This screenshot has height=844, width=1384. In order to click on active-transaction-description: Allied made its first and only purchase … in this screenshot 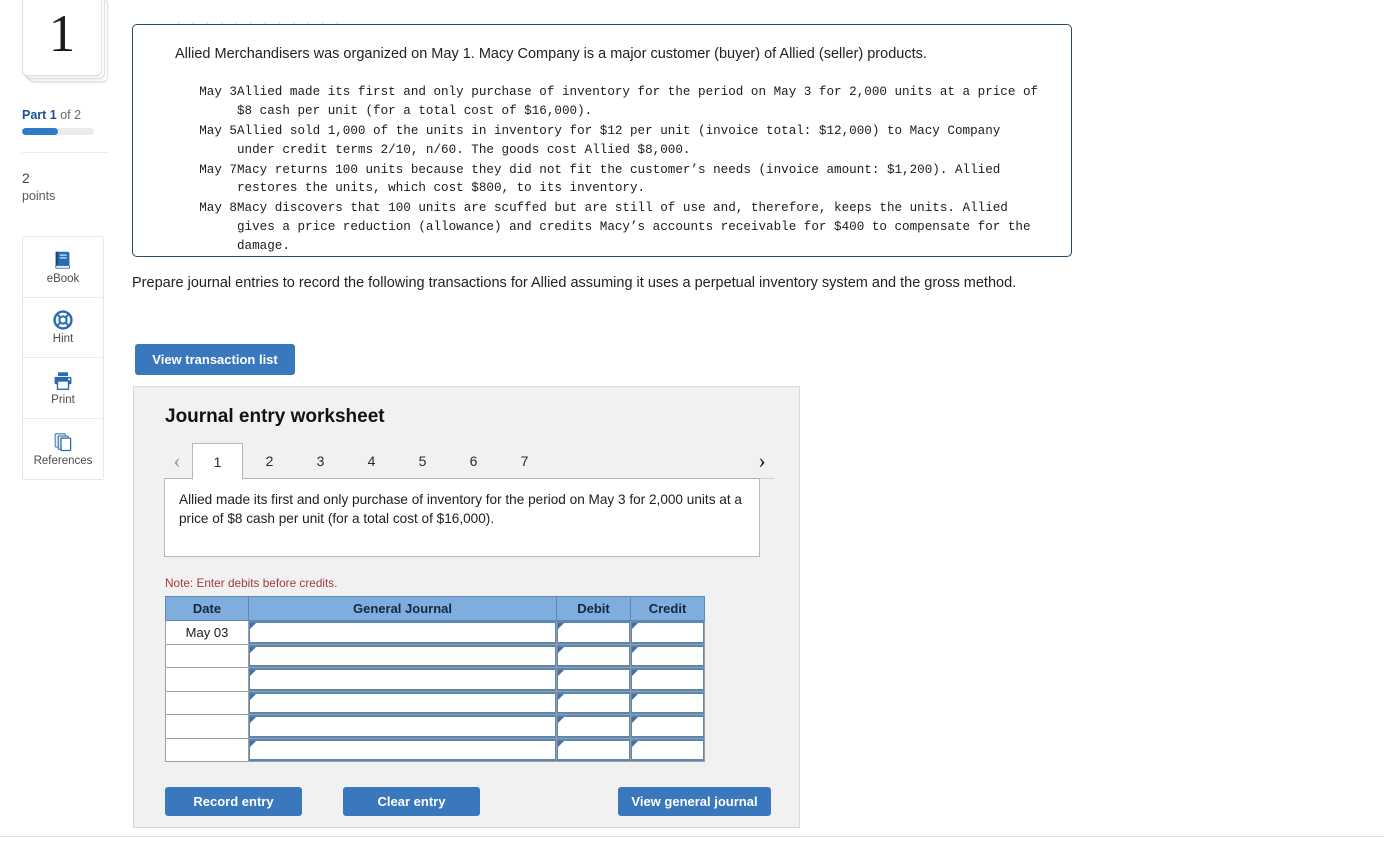, I will do `click(460, 509)`.